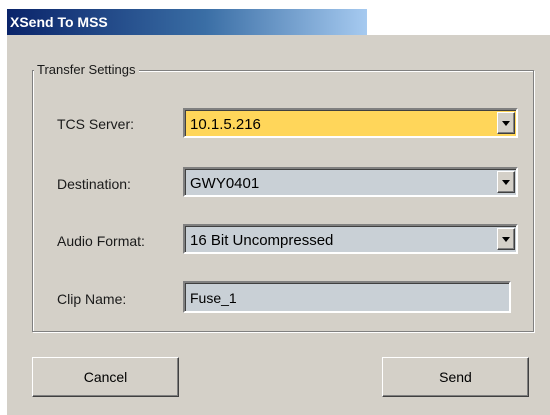 The height and width of the screenshot is (415, 550). I want to click on tcs-server-dropdown-button, so click(506, 123).